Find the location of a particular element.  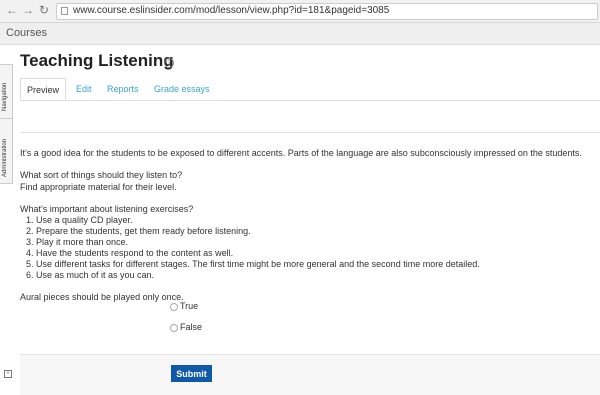

page-title: Teaching Listening is located at coordinates (97, 60).